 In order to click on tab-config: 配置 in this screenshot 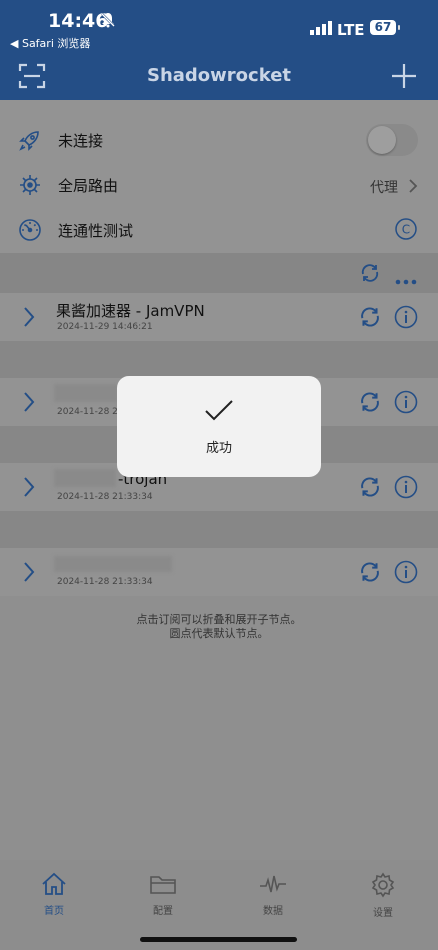, I will do `click(163, 894)`.